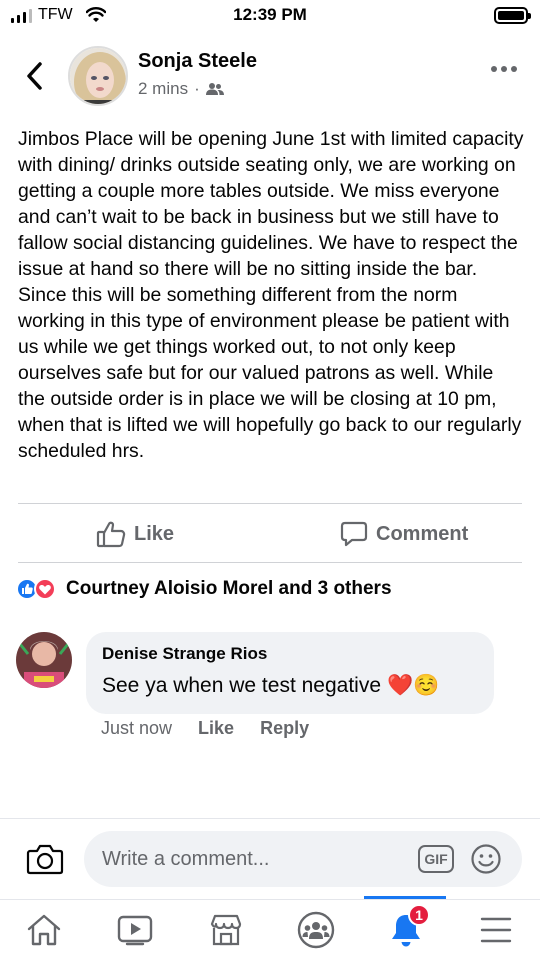 This screenshot has height=960, width=540. I want to click on nav-groups, so click(316, 930).